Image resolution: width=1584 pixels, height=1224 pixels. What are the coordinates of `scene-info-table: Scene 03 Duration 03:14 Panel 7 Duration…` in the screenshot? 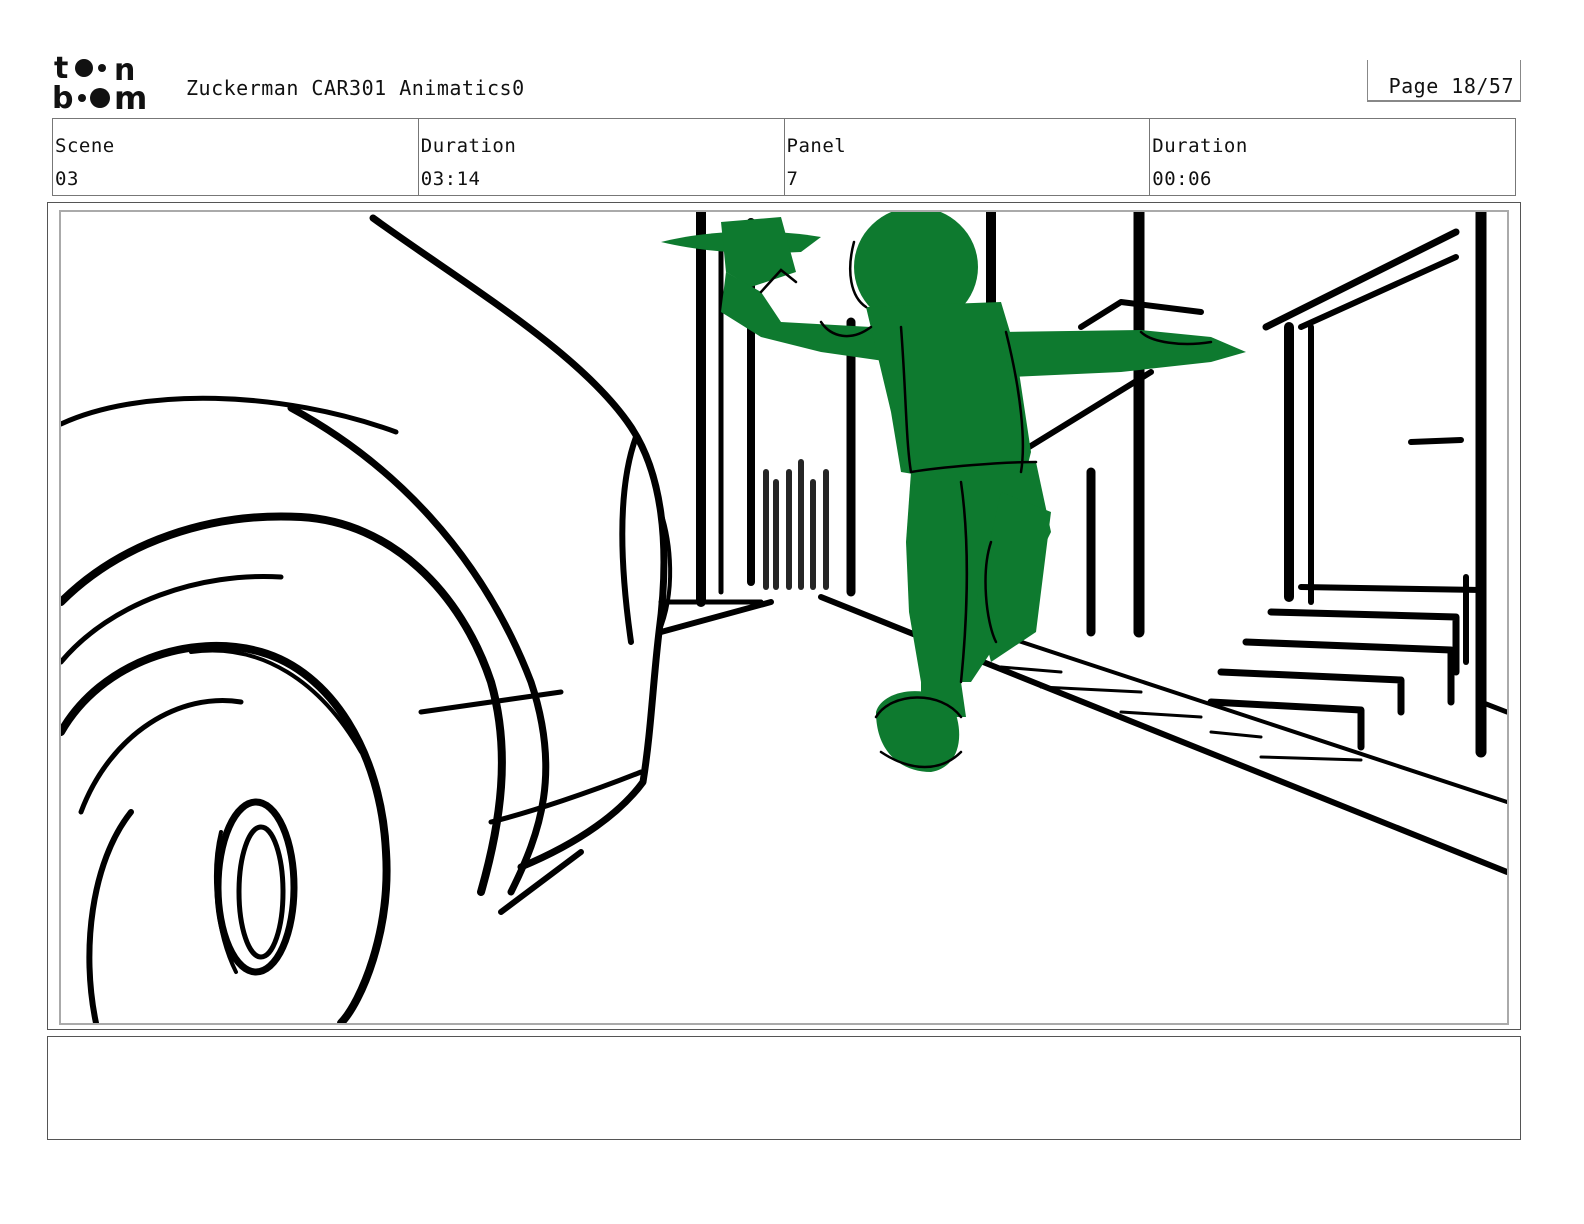 It's located at (784, 157).